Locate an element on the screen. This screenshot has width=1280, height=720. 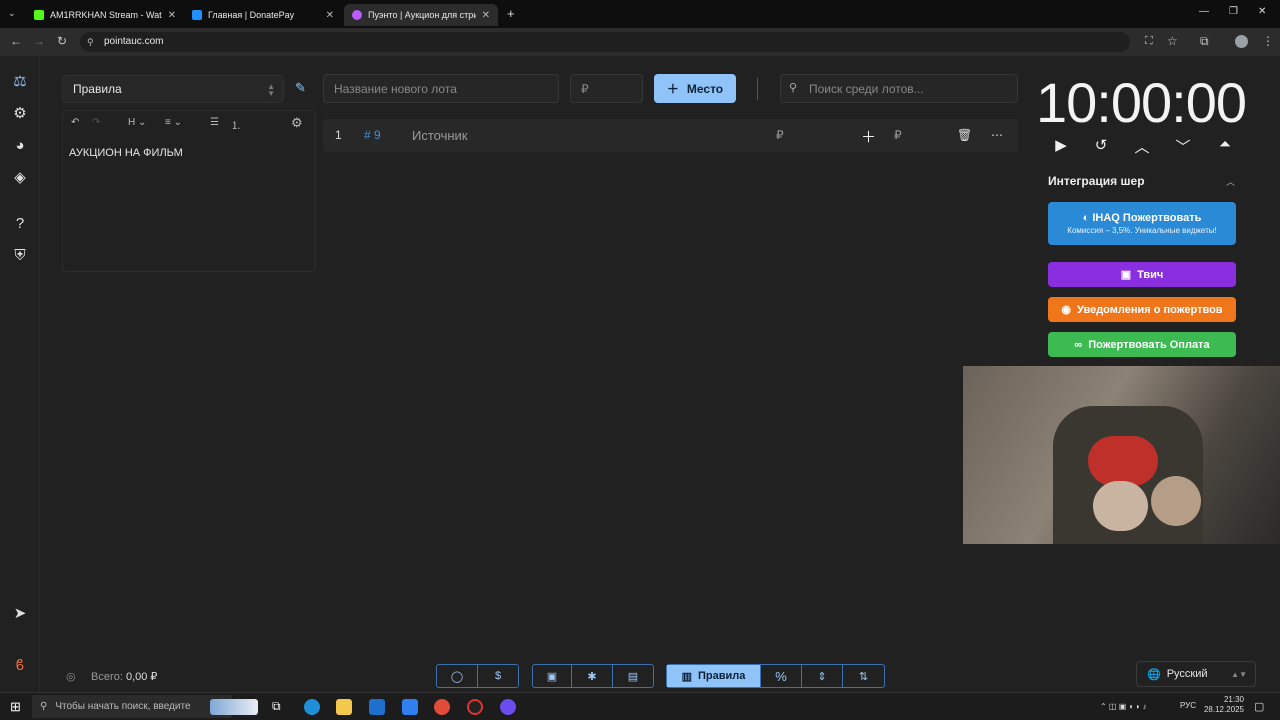
github-icon: ◯ is located at coordinates (457, 676).